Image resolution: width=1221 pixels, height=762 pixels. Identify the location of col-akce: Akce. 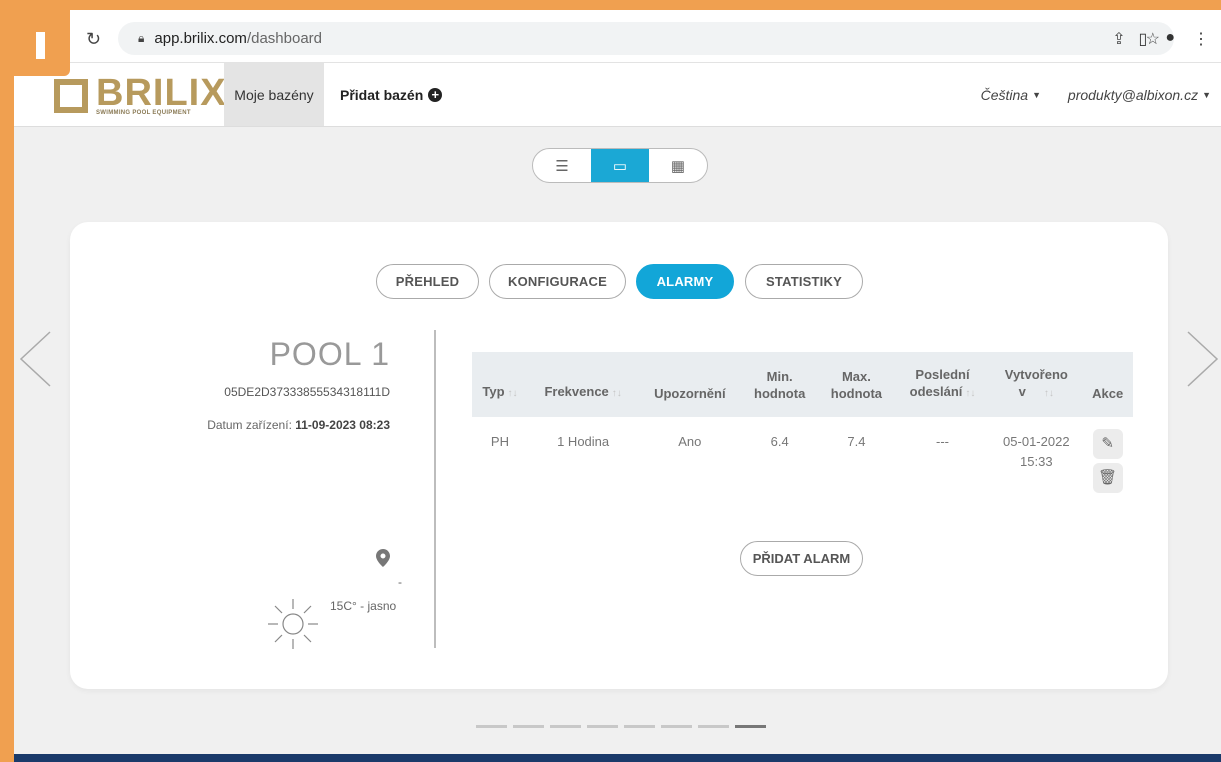
(1107, 384).